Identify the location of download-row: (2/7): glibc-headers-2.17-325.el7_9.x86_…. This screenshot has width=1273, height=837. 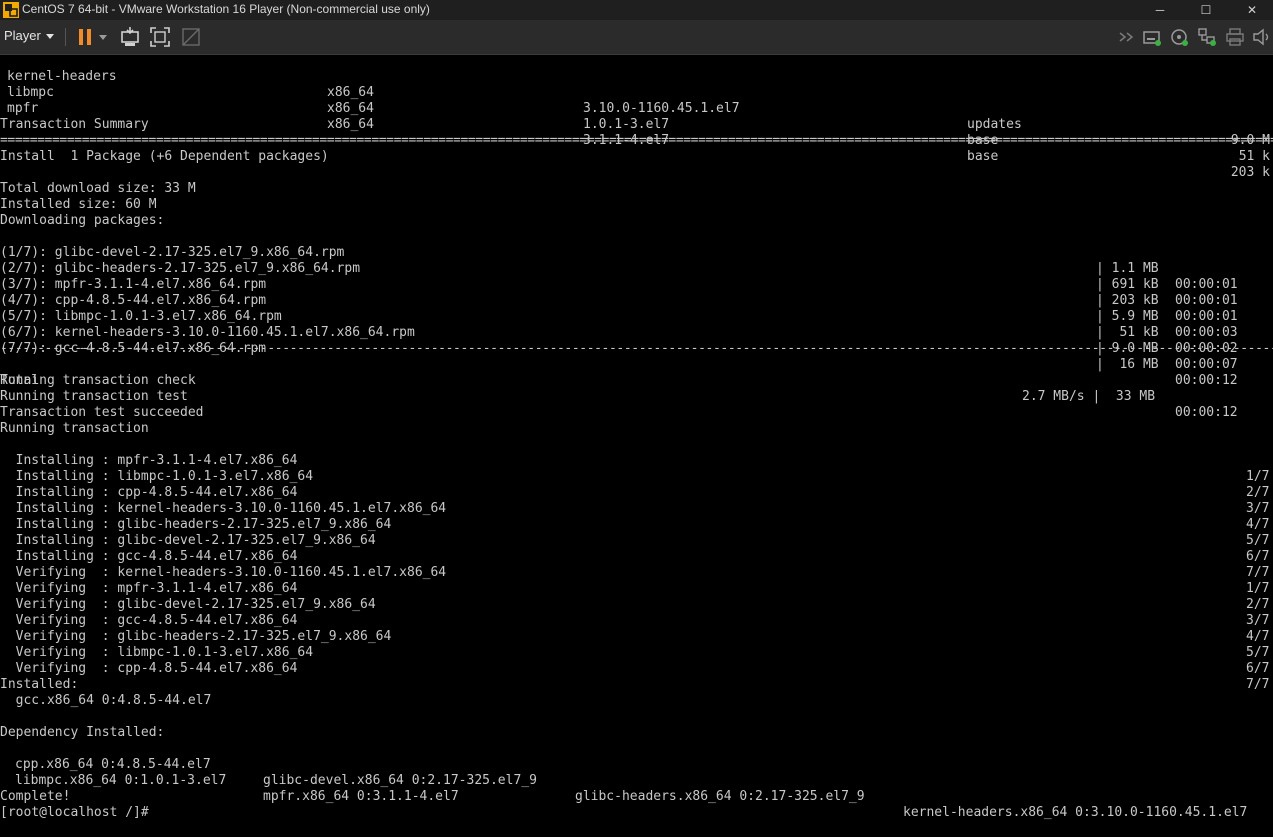
(619, 276).